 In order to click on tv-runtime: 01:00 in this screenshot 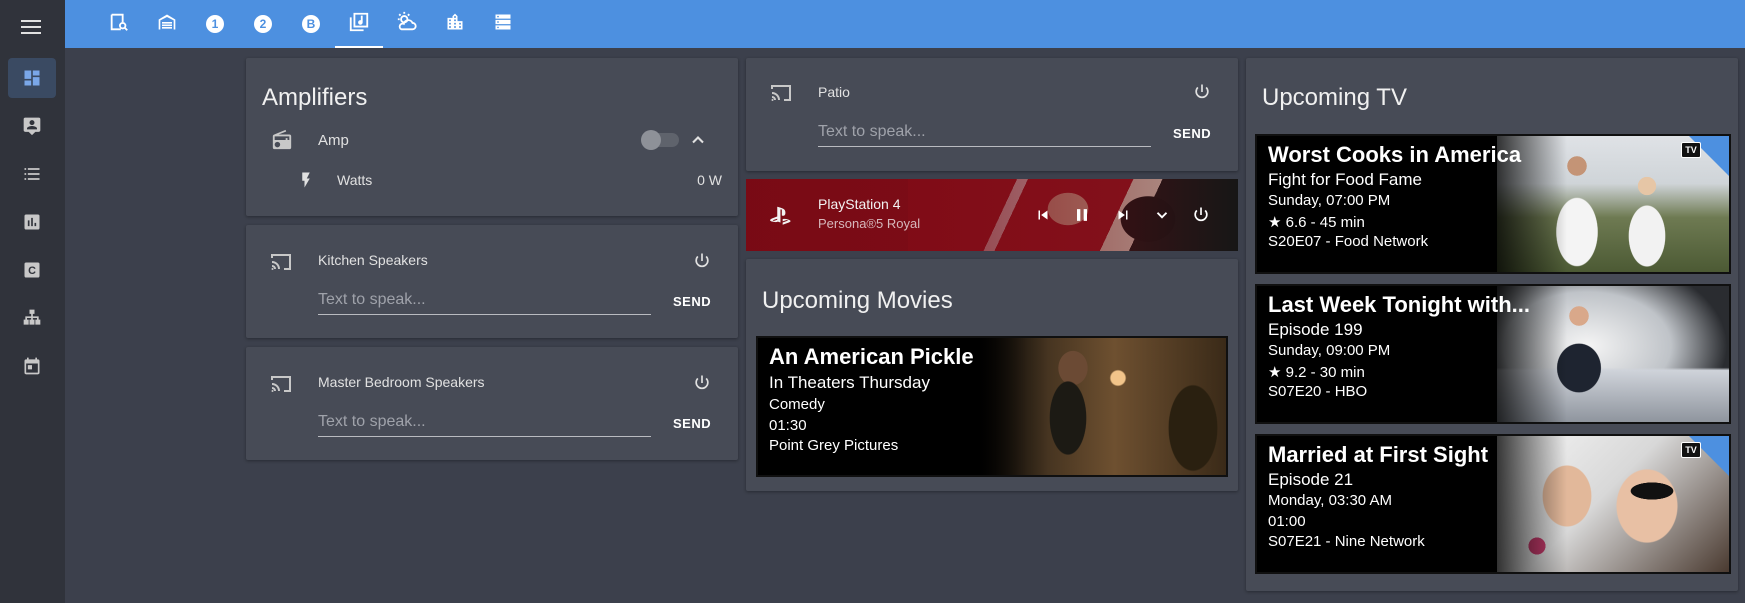, I will do `click(1287, 521)`.